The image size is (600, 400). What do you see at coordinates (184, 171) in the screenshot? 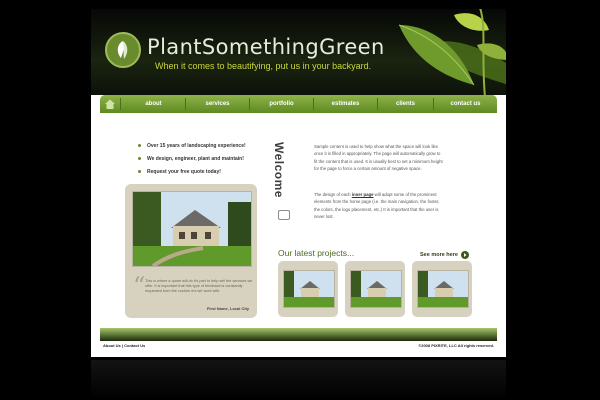
I see `list-item-text: Request your free quote today!` at bounding box center [184, 171].